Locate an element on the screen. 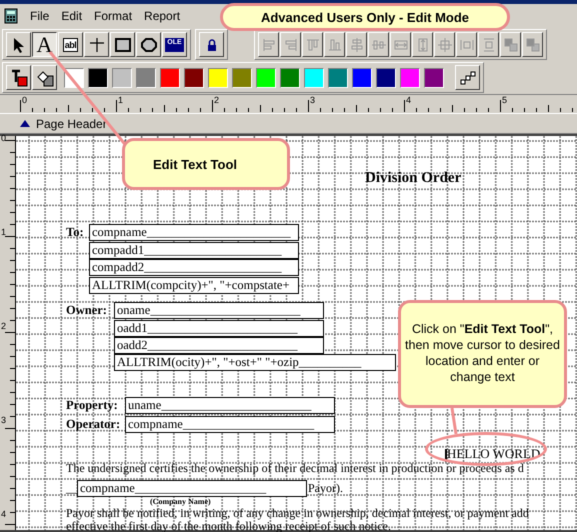 The height and width of the screenshot is (532, 577). report-field: compadd1______________________ is located at coordinates (194, 250).